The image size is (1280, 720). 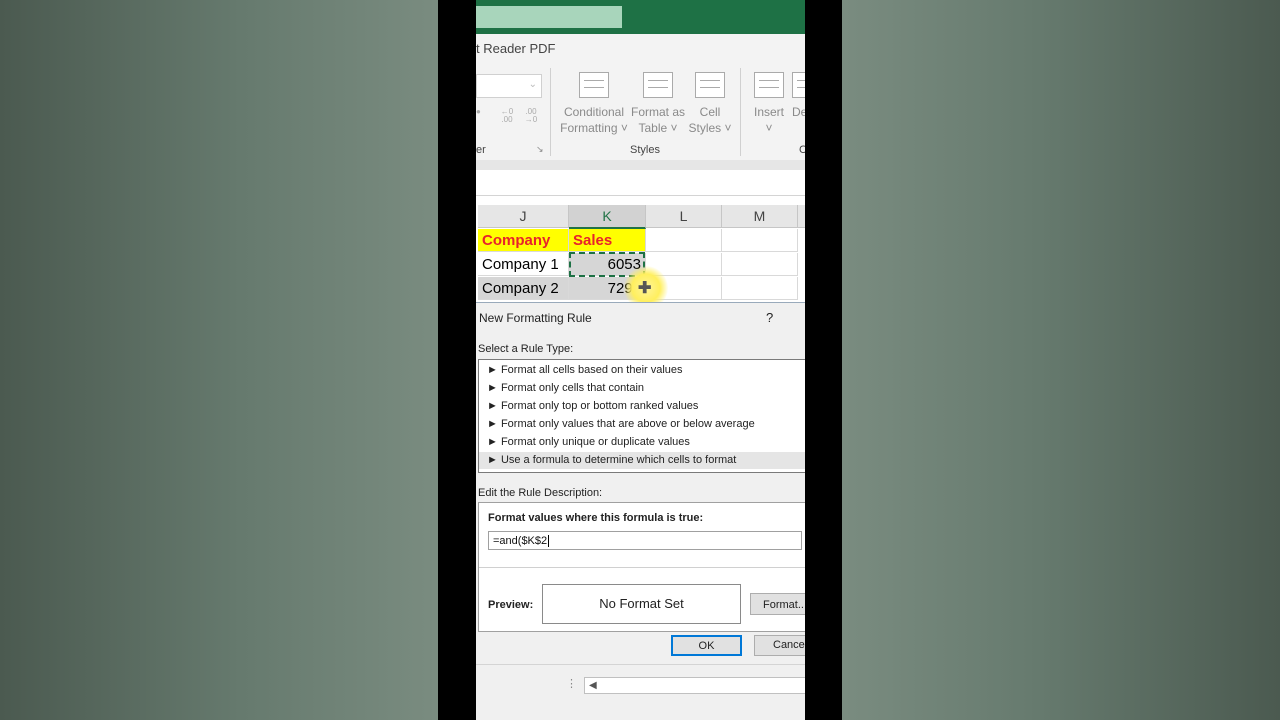 What do you see at coordinates (802, 150) in the screenshot?
I see `cells-group-label: C` at bounding box center [802, 150].